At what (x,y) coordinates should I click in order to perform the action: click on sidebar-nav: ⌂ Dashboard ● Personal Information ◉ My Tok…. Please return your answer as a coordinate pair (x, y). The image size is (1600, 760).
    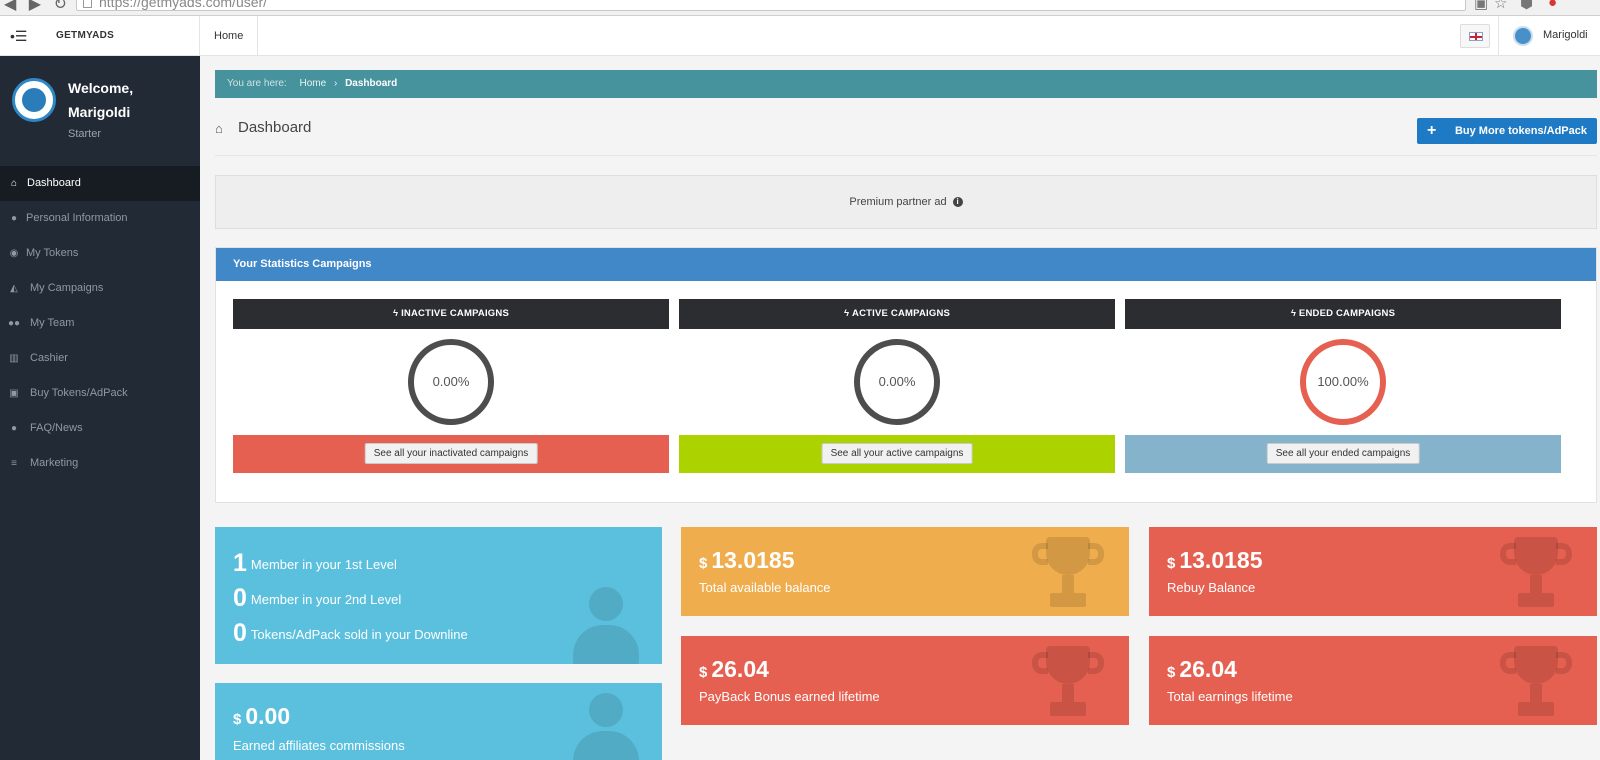
    Looking at the image, I should click on (100, 323).